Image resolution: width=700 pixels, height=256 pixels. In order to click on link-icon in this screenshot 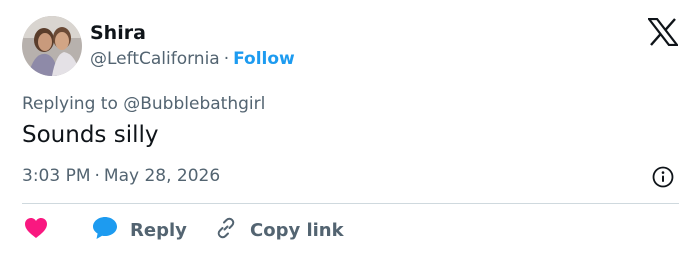, I will do `click(226, 230)`.